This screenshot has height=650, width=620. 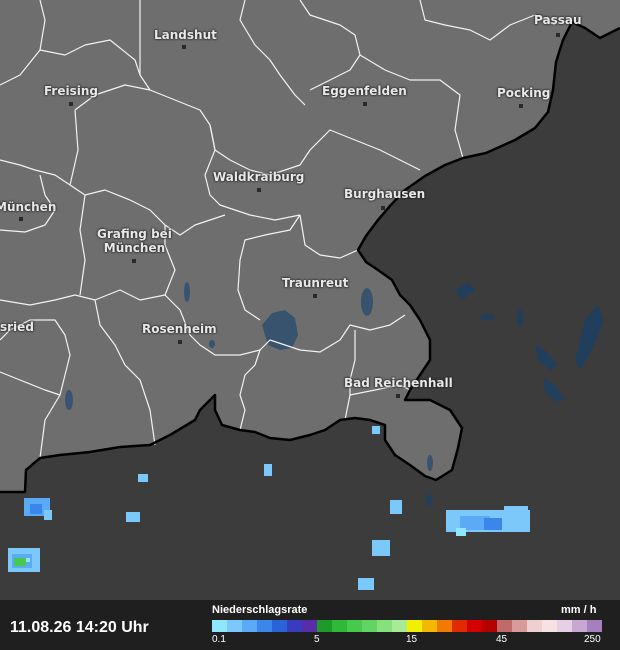 I want to click on legend-tick-5: 5, so click(x=317, y=639).